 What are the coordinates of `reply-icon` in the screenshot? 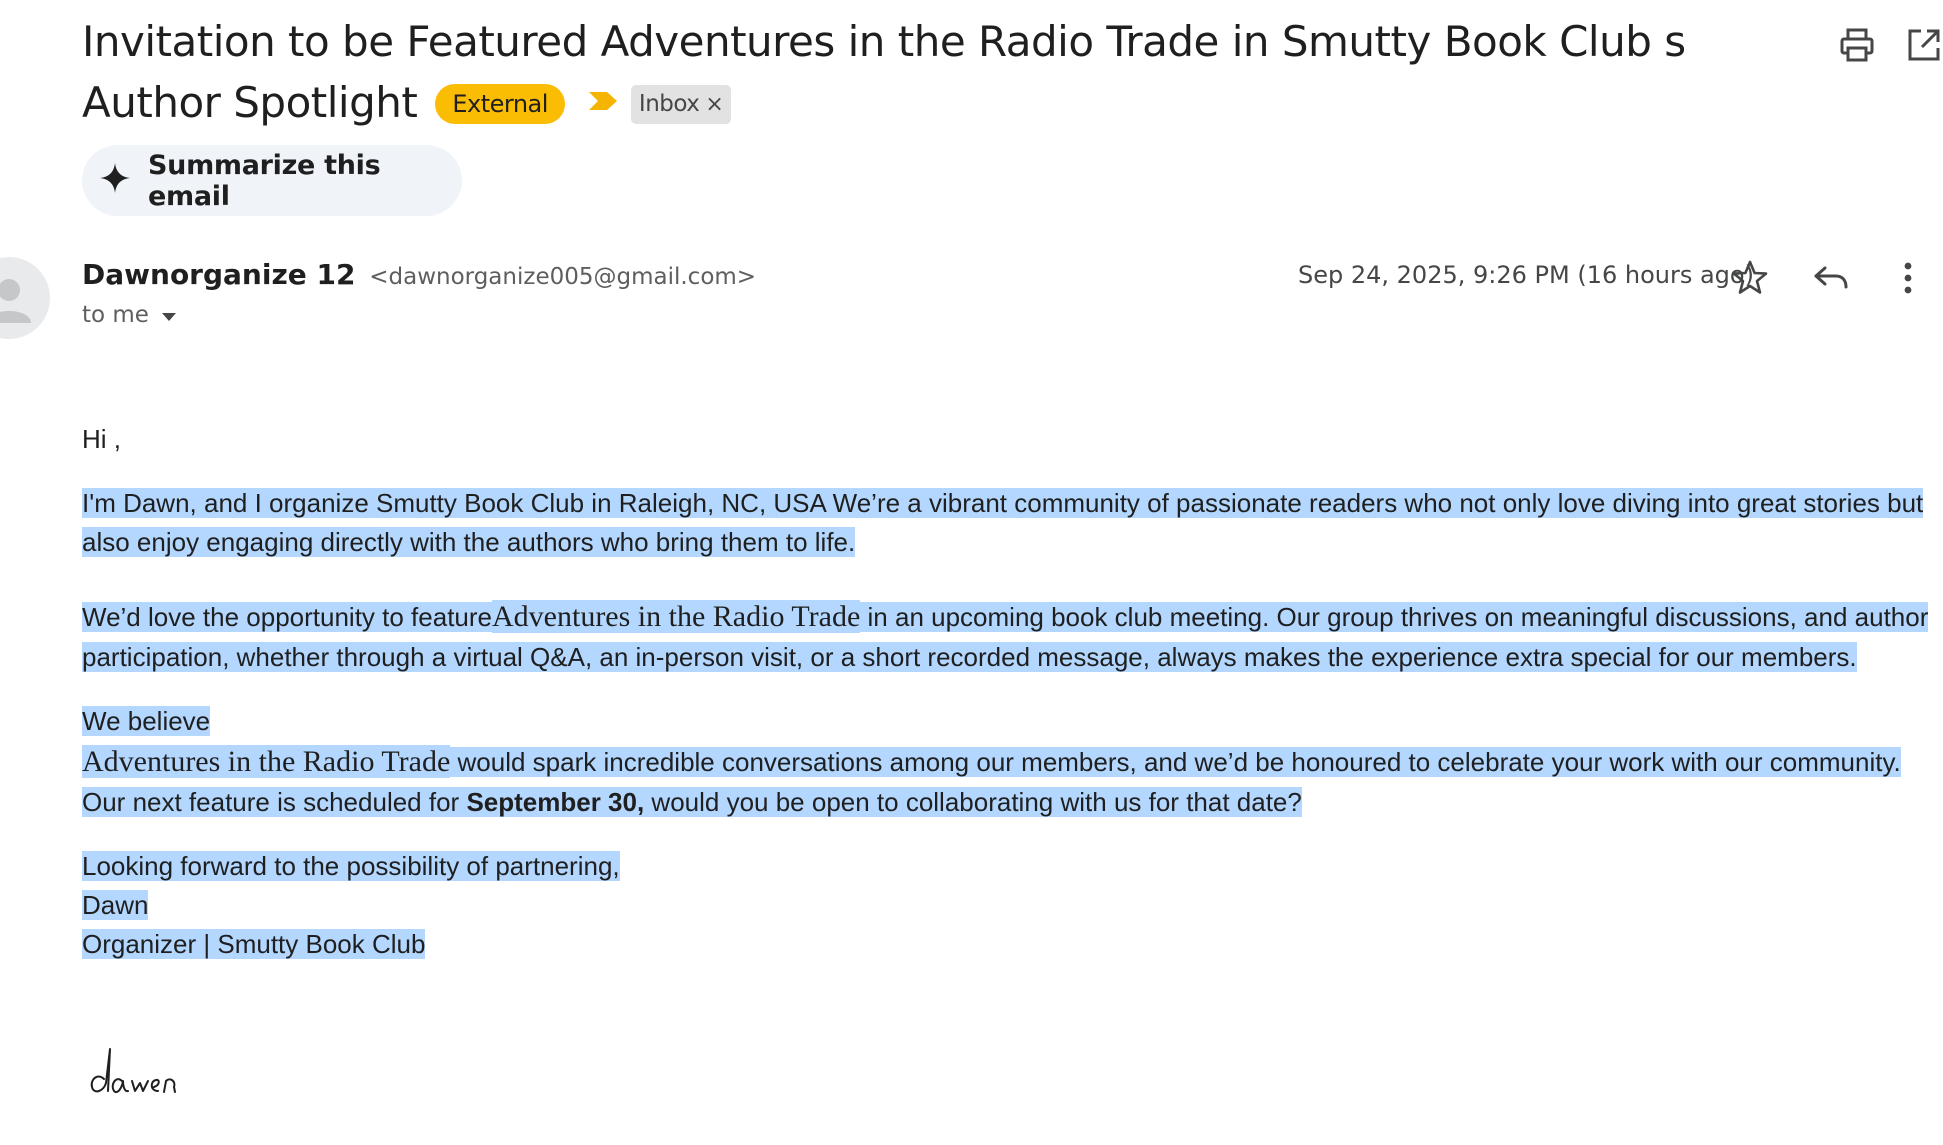 It's located at (1831, 278).